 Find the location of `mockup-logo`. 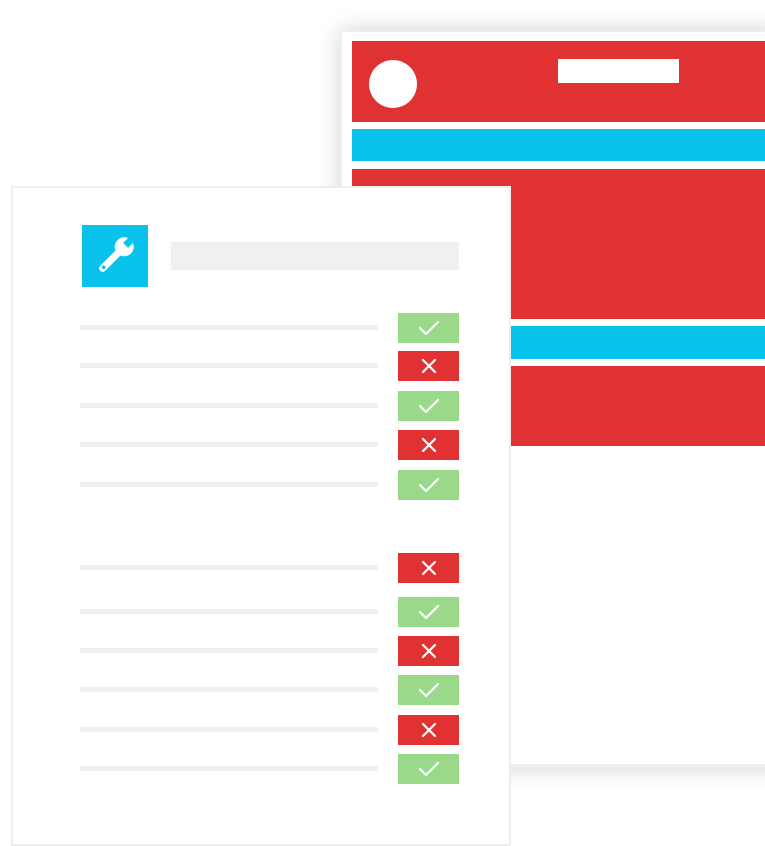

mockup-logo is located at coordinates (393, 84).